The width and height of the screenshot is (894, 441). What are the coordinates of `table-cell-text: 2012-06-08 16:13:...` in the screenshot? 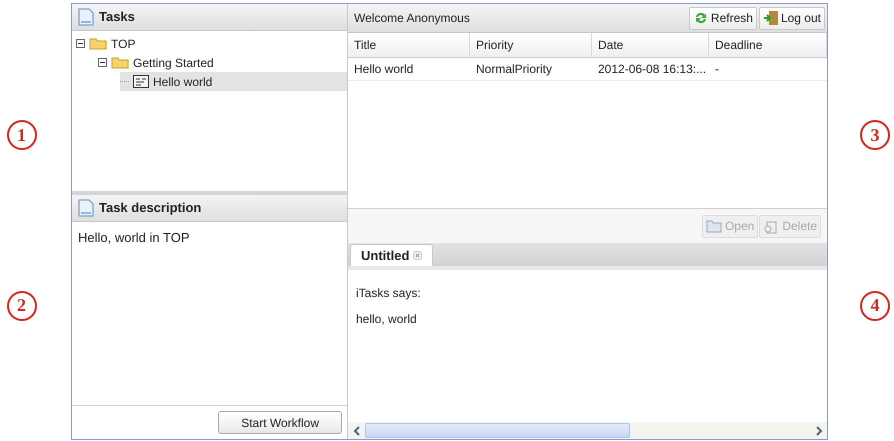 It's located at (652, 69).